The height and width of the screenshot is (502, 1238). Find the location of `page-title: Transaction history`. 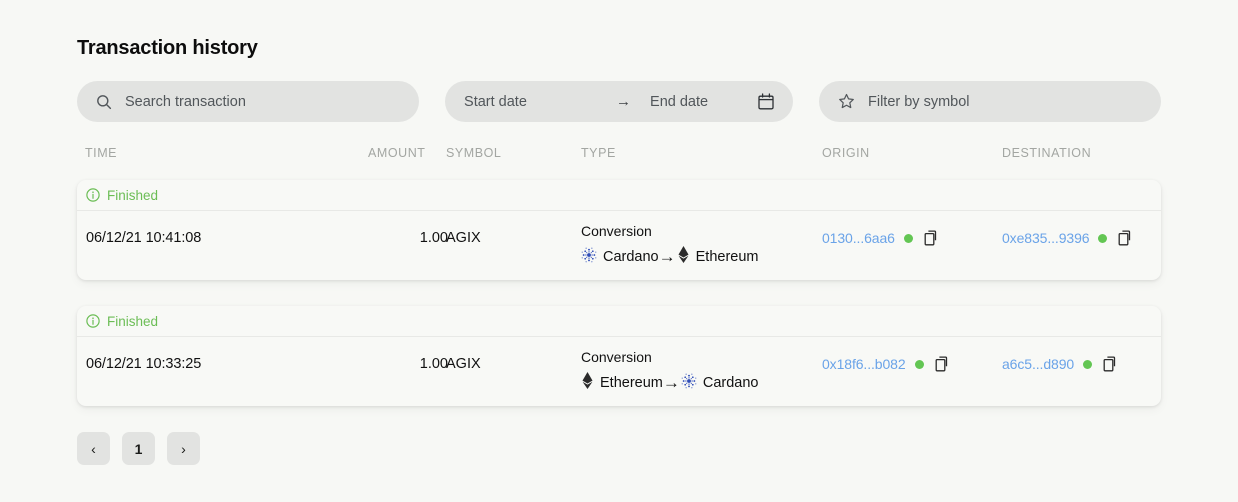

page-title: Transaction history is located at coordinates (167, 48).